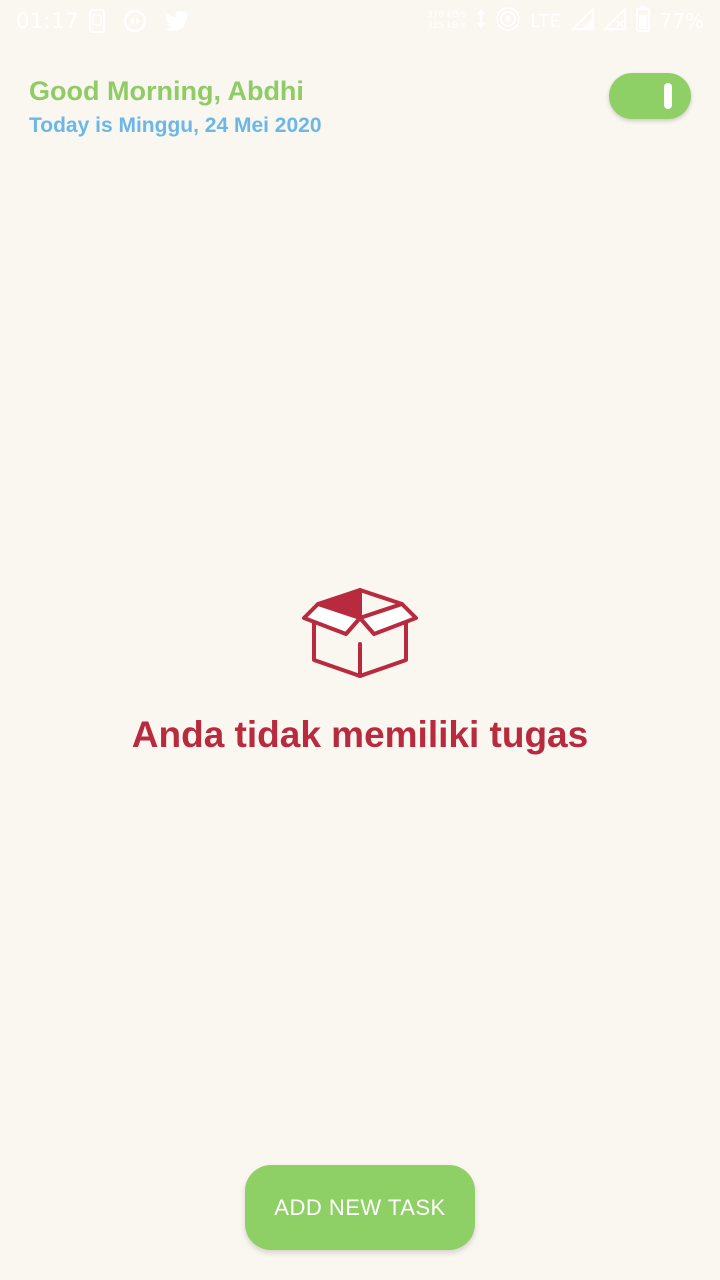  What do you see at coordinates (582, 20) in the screenshot?
I see `signal-icon` at bounding box center [582, 20].